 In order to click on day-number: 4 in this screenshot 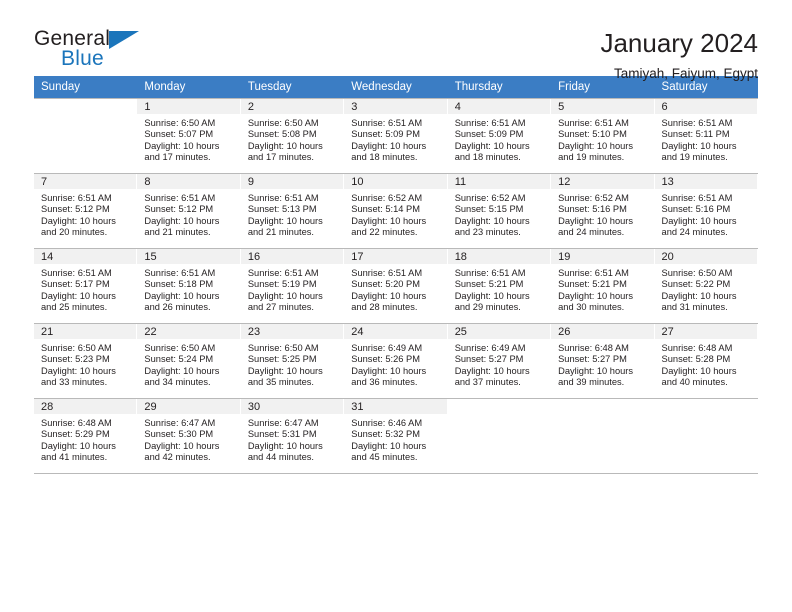, I will do `click(499, 106)`.